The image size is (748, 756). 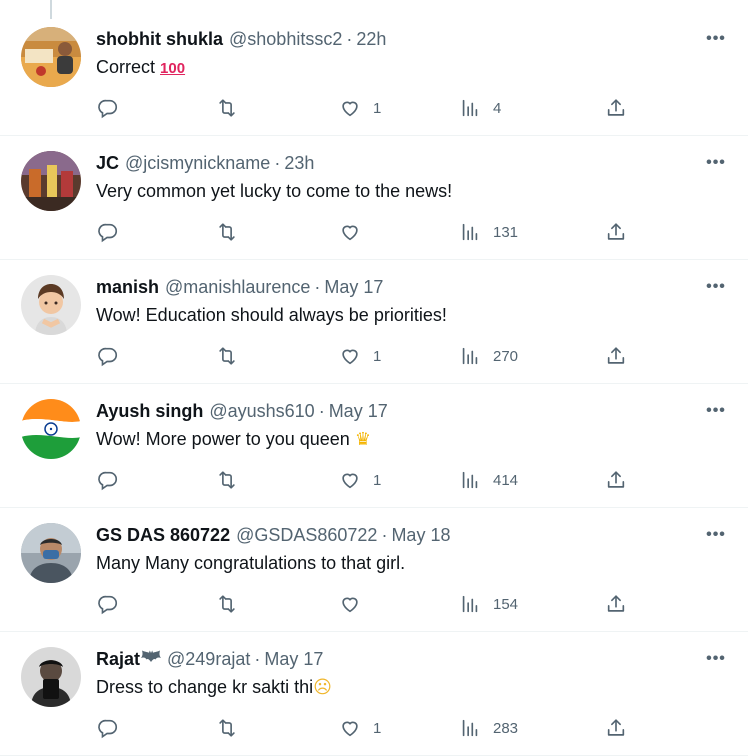 I want to click on views-button: 131, so click(x=488, y=232).